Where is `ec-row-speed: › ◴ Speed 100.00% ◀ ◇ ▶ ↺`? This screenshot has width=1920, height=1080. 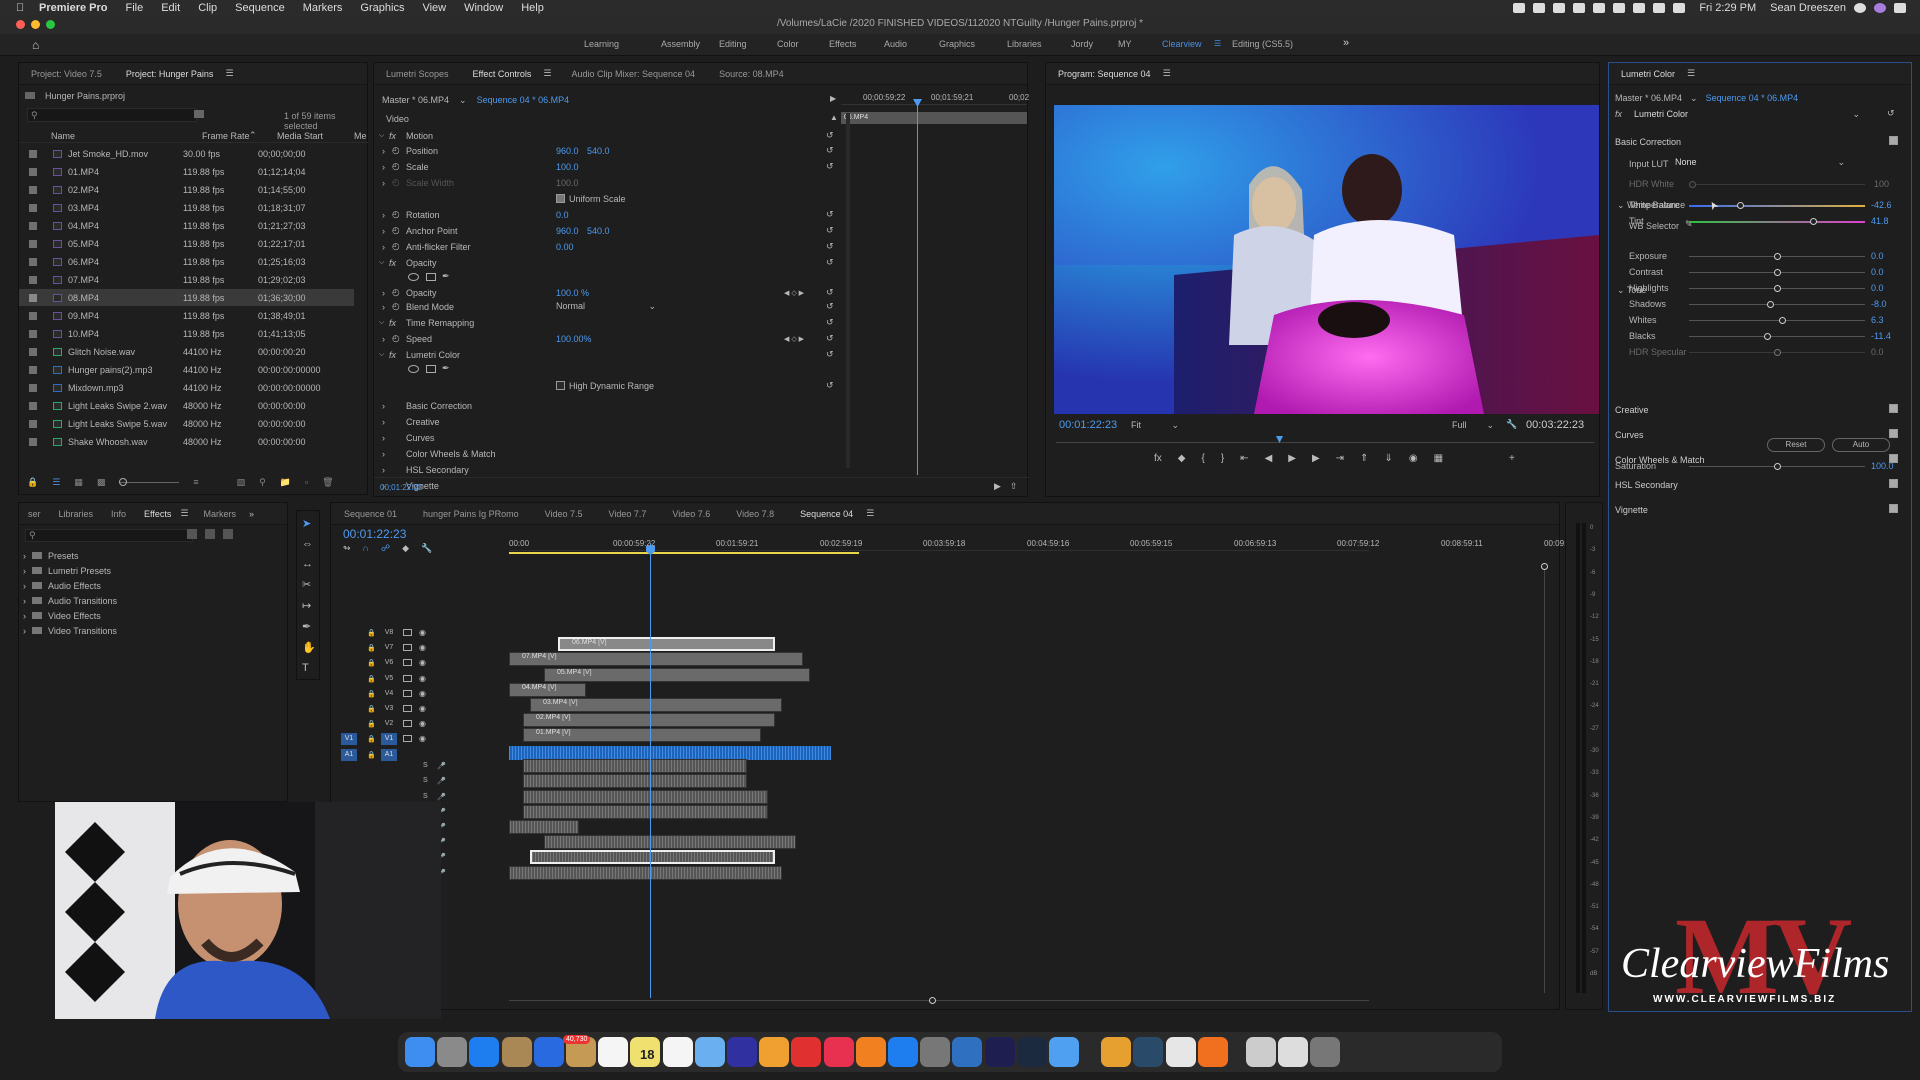 ec-row-speed: › ◴ Speed 100.00% ◀ ◇ ▶ ↺ is located at coordinates (614, 338).